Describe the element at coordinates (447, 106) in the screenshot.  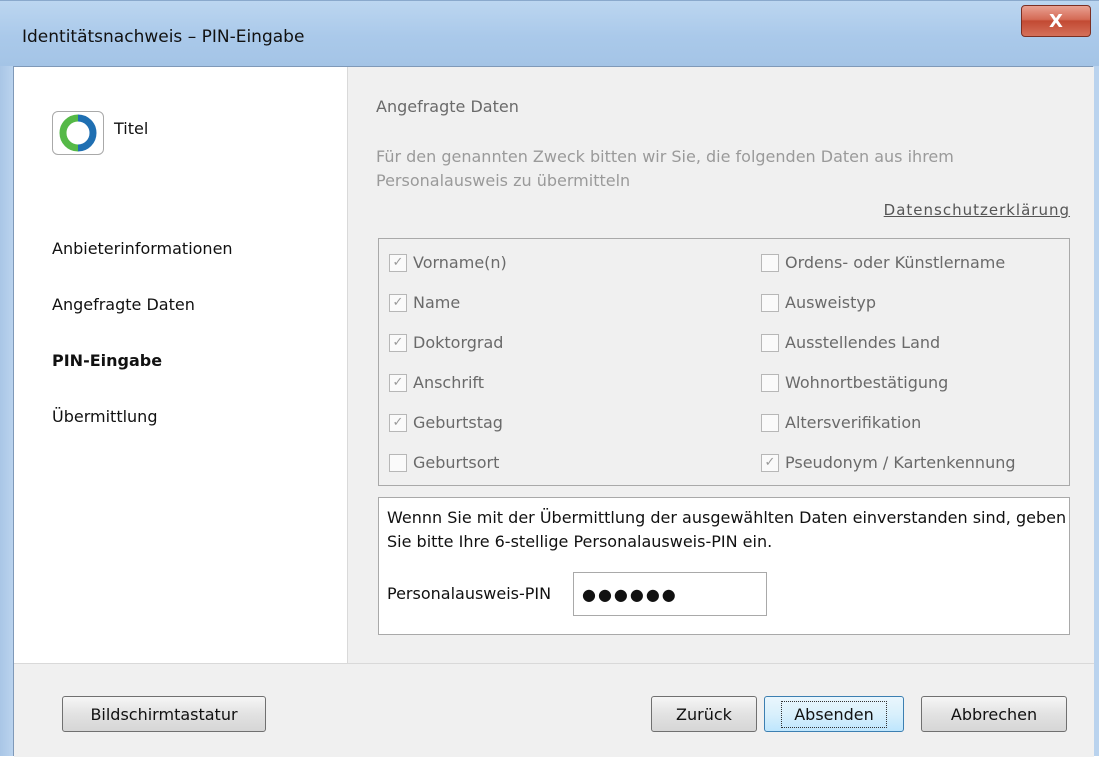
I see `section-heading: Angefragte Daten` at that location.